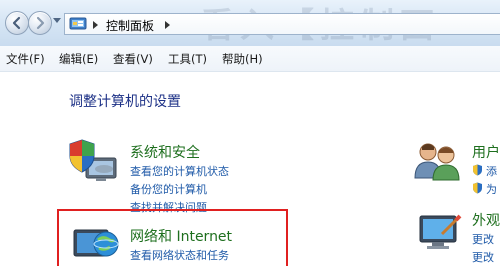 The height and width of the screenshot is (266, 500). I want to click on category-user-accounts: 用户, so click(486, 152).